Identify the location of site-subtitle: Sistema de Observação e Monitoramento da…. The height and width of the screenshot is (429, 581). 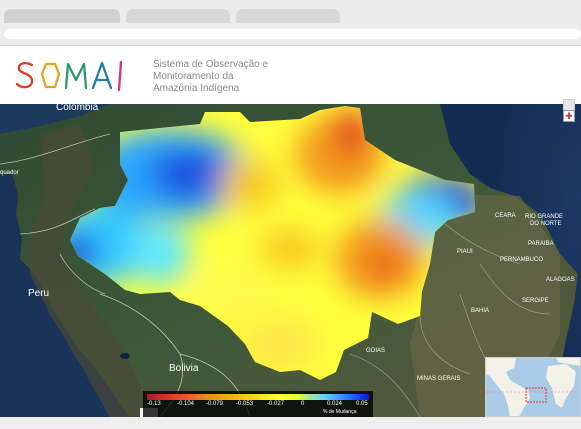
(211, 76).